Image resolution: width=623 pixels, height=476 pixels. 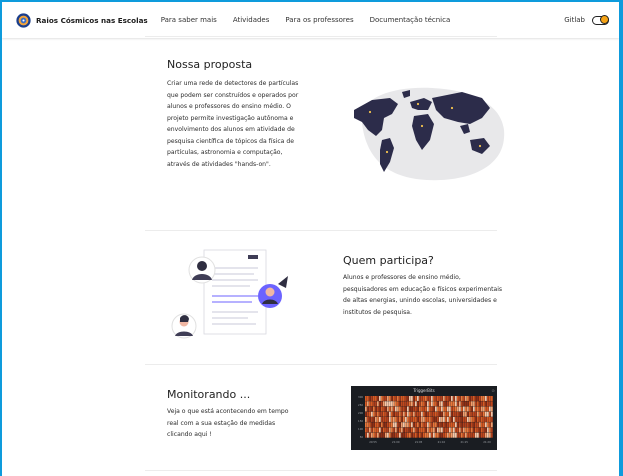 What do you see at coordinates (600, 20) in the screenshot?
I see `theme-toggle` at bounding box center [600, 20].